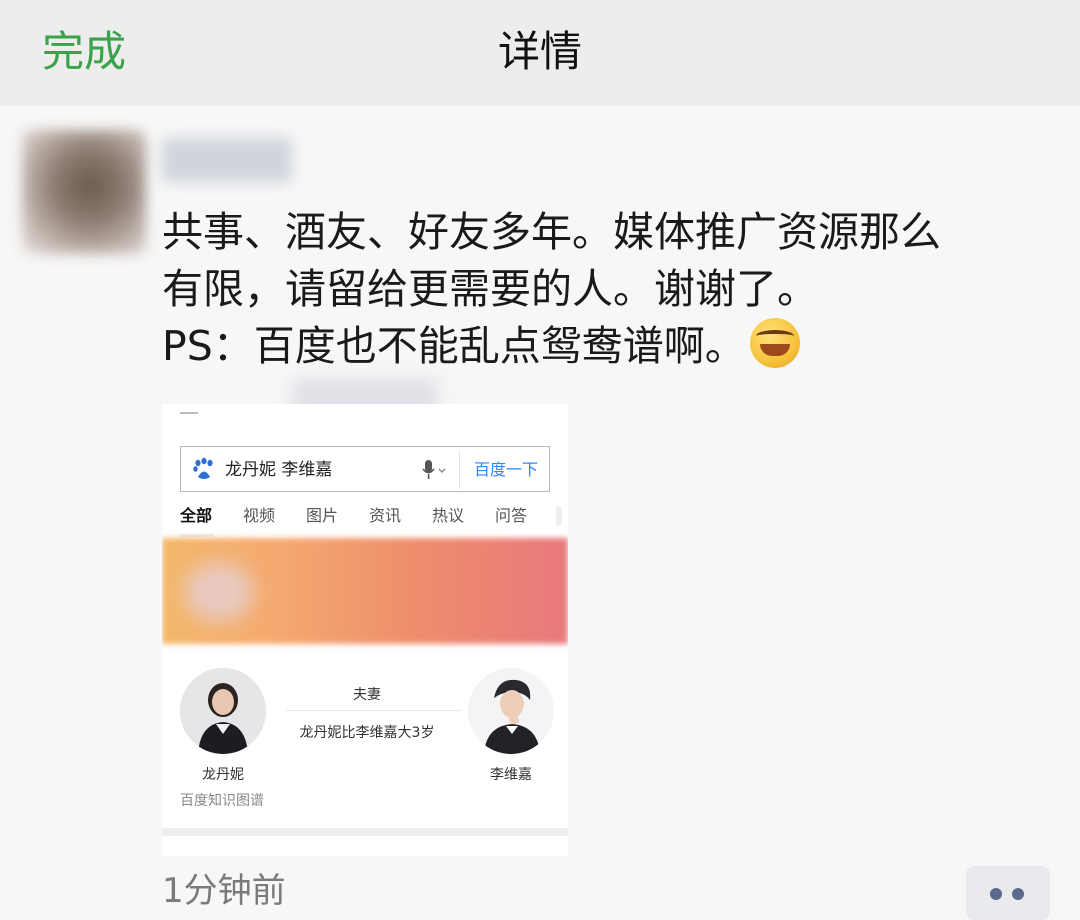 The height and width of the screenshot is (920, 1080). Describe the element at coordinates (454, 346) in the screenshot. I see `post-line-3-text: PS：百度也不能乱点鸳鸯谱啊。` at that location.